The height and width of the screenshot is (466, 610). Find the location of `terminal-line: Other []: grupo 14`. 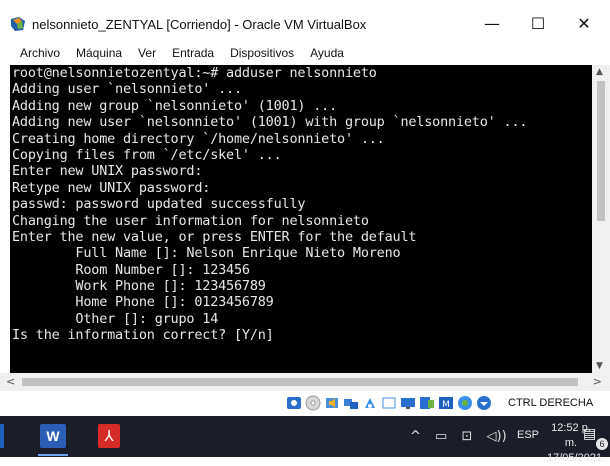

terminal-line: Other []: grupo 14 is located at coordinates (115, 318).